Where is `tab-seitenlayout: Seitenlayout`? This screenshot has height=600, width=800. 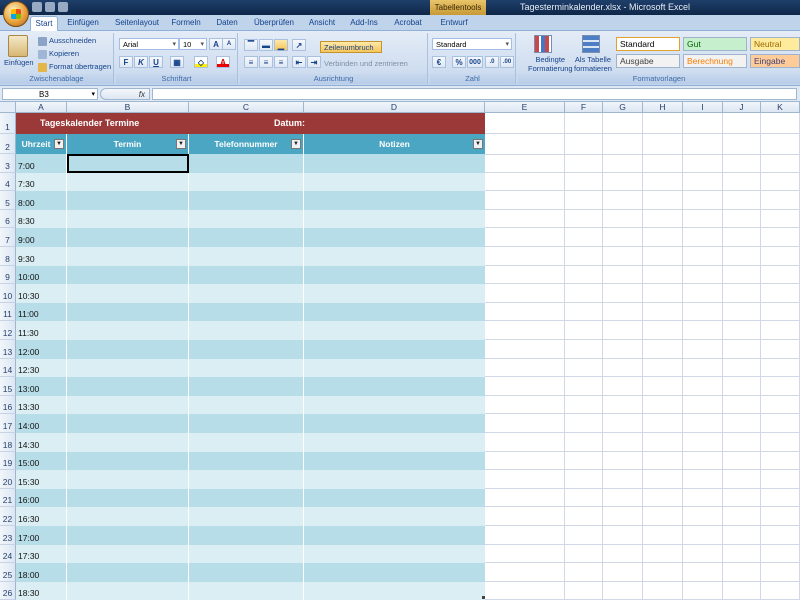
tab-seitenlayout: Seitenlayout is located at coordinates (137, 23).